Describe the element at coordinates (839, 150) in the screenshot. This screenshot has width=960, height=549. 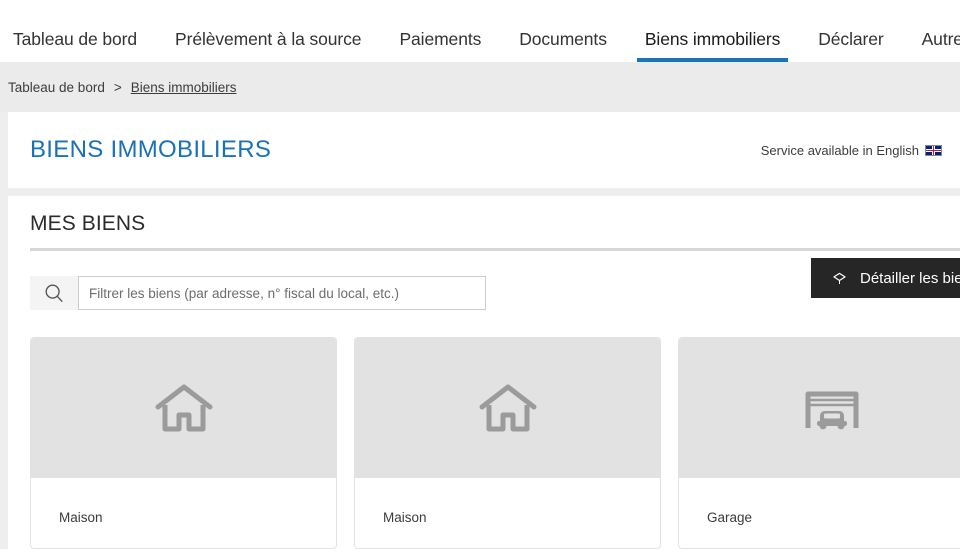
I see `english-service-label: Service available in English` at that location.